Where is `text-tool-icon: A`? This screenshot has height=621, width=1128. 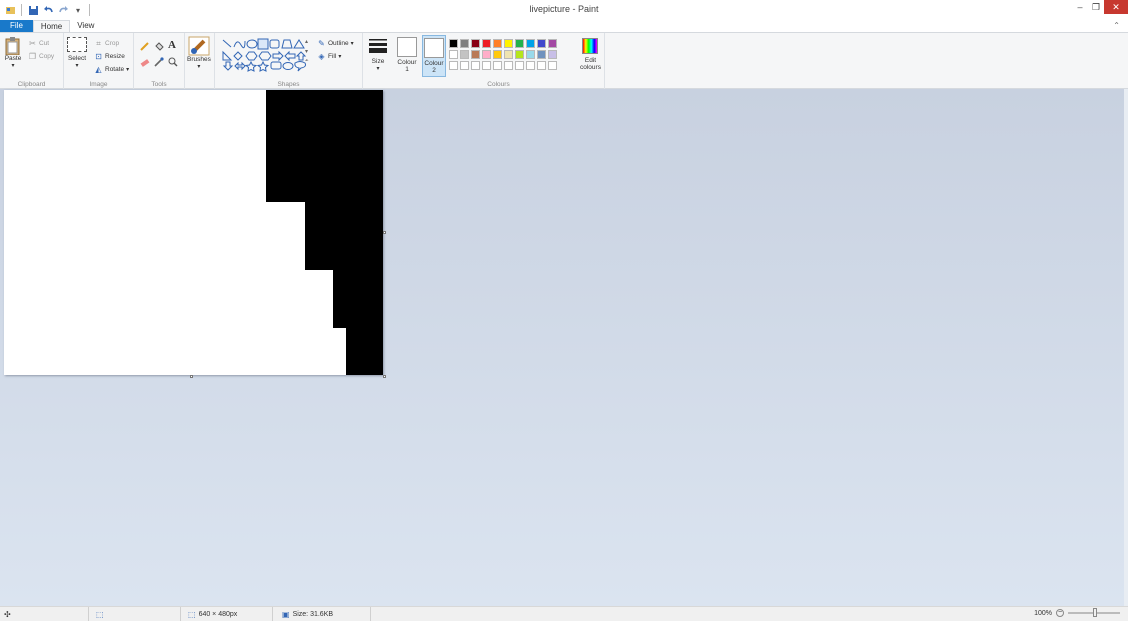 text-tool-icon: A is located at coordinates (172, 45).